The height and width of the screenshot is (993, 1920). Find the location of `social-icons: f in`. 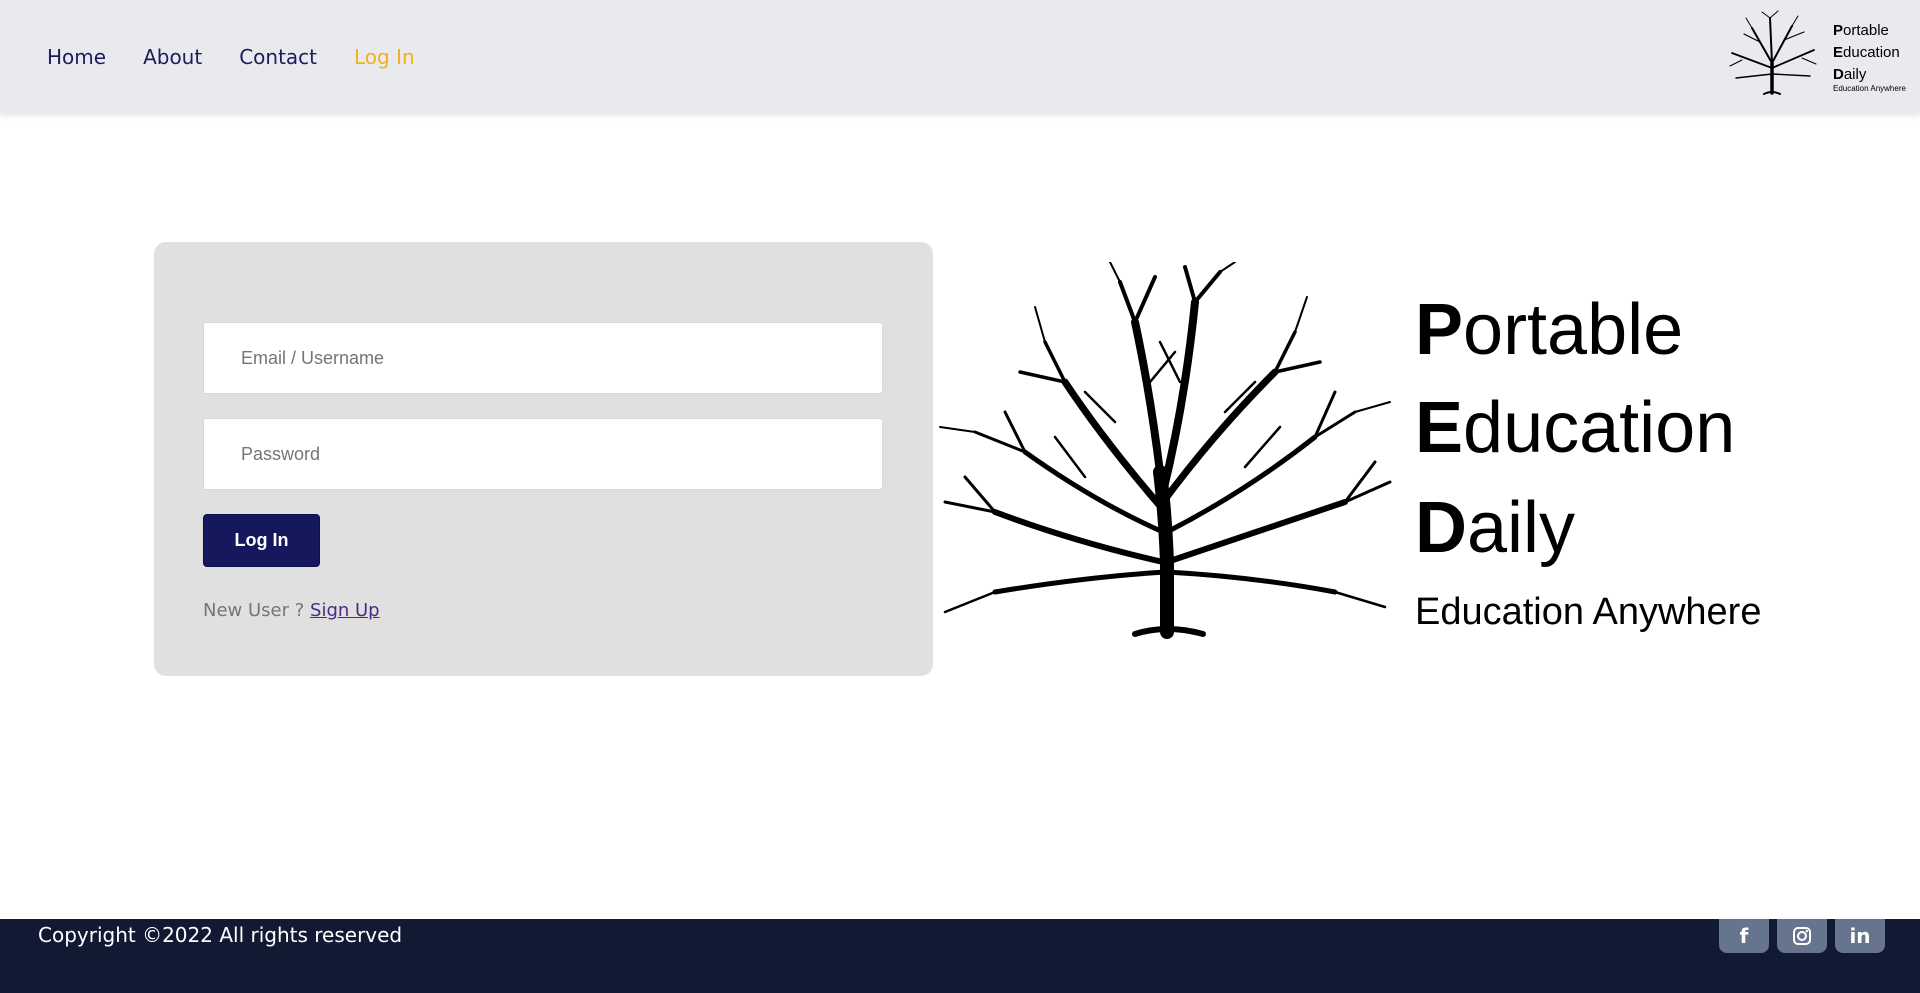

social-icons: f in is located at coordinates (1806, 936).